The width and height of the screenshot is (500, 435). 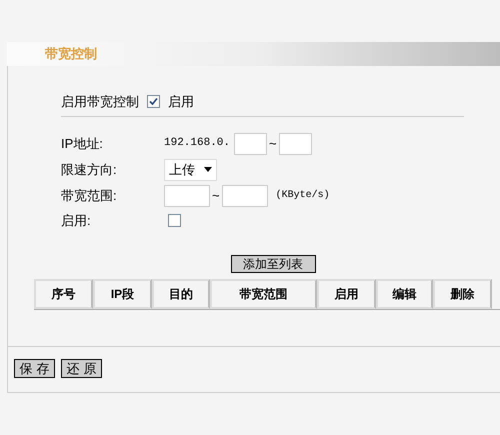 What do you see at coordinates (197, 144) in the screenshot?
I see `ip-prefix: 192.168.0.` at bounding box center [197, 144].